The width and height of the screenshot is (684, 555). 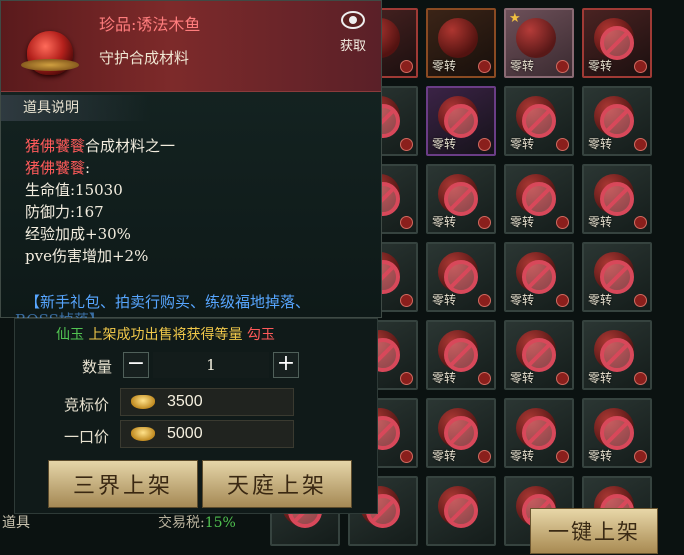 What do you see at coordinates (353, 35) in the screenshot?
I see `get-source-button: 获取` at bounding box center [353, 35].